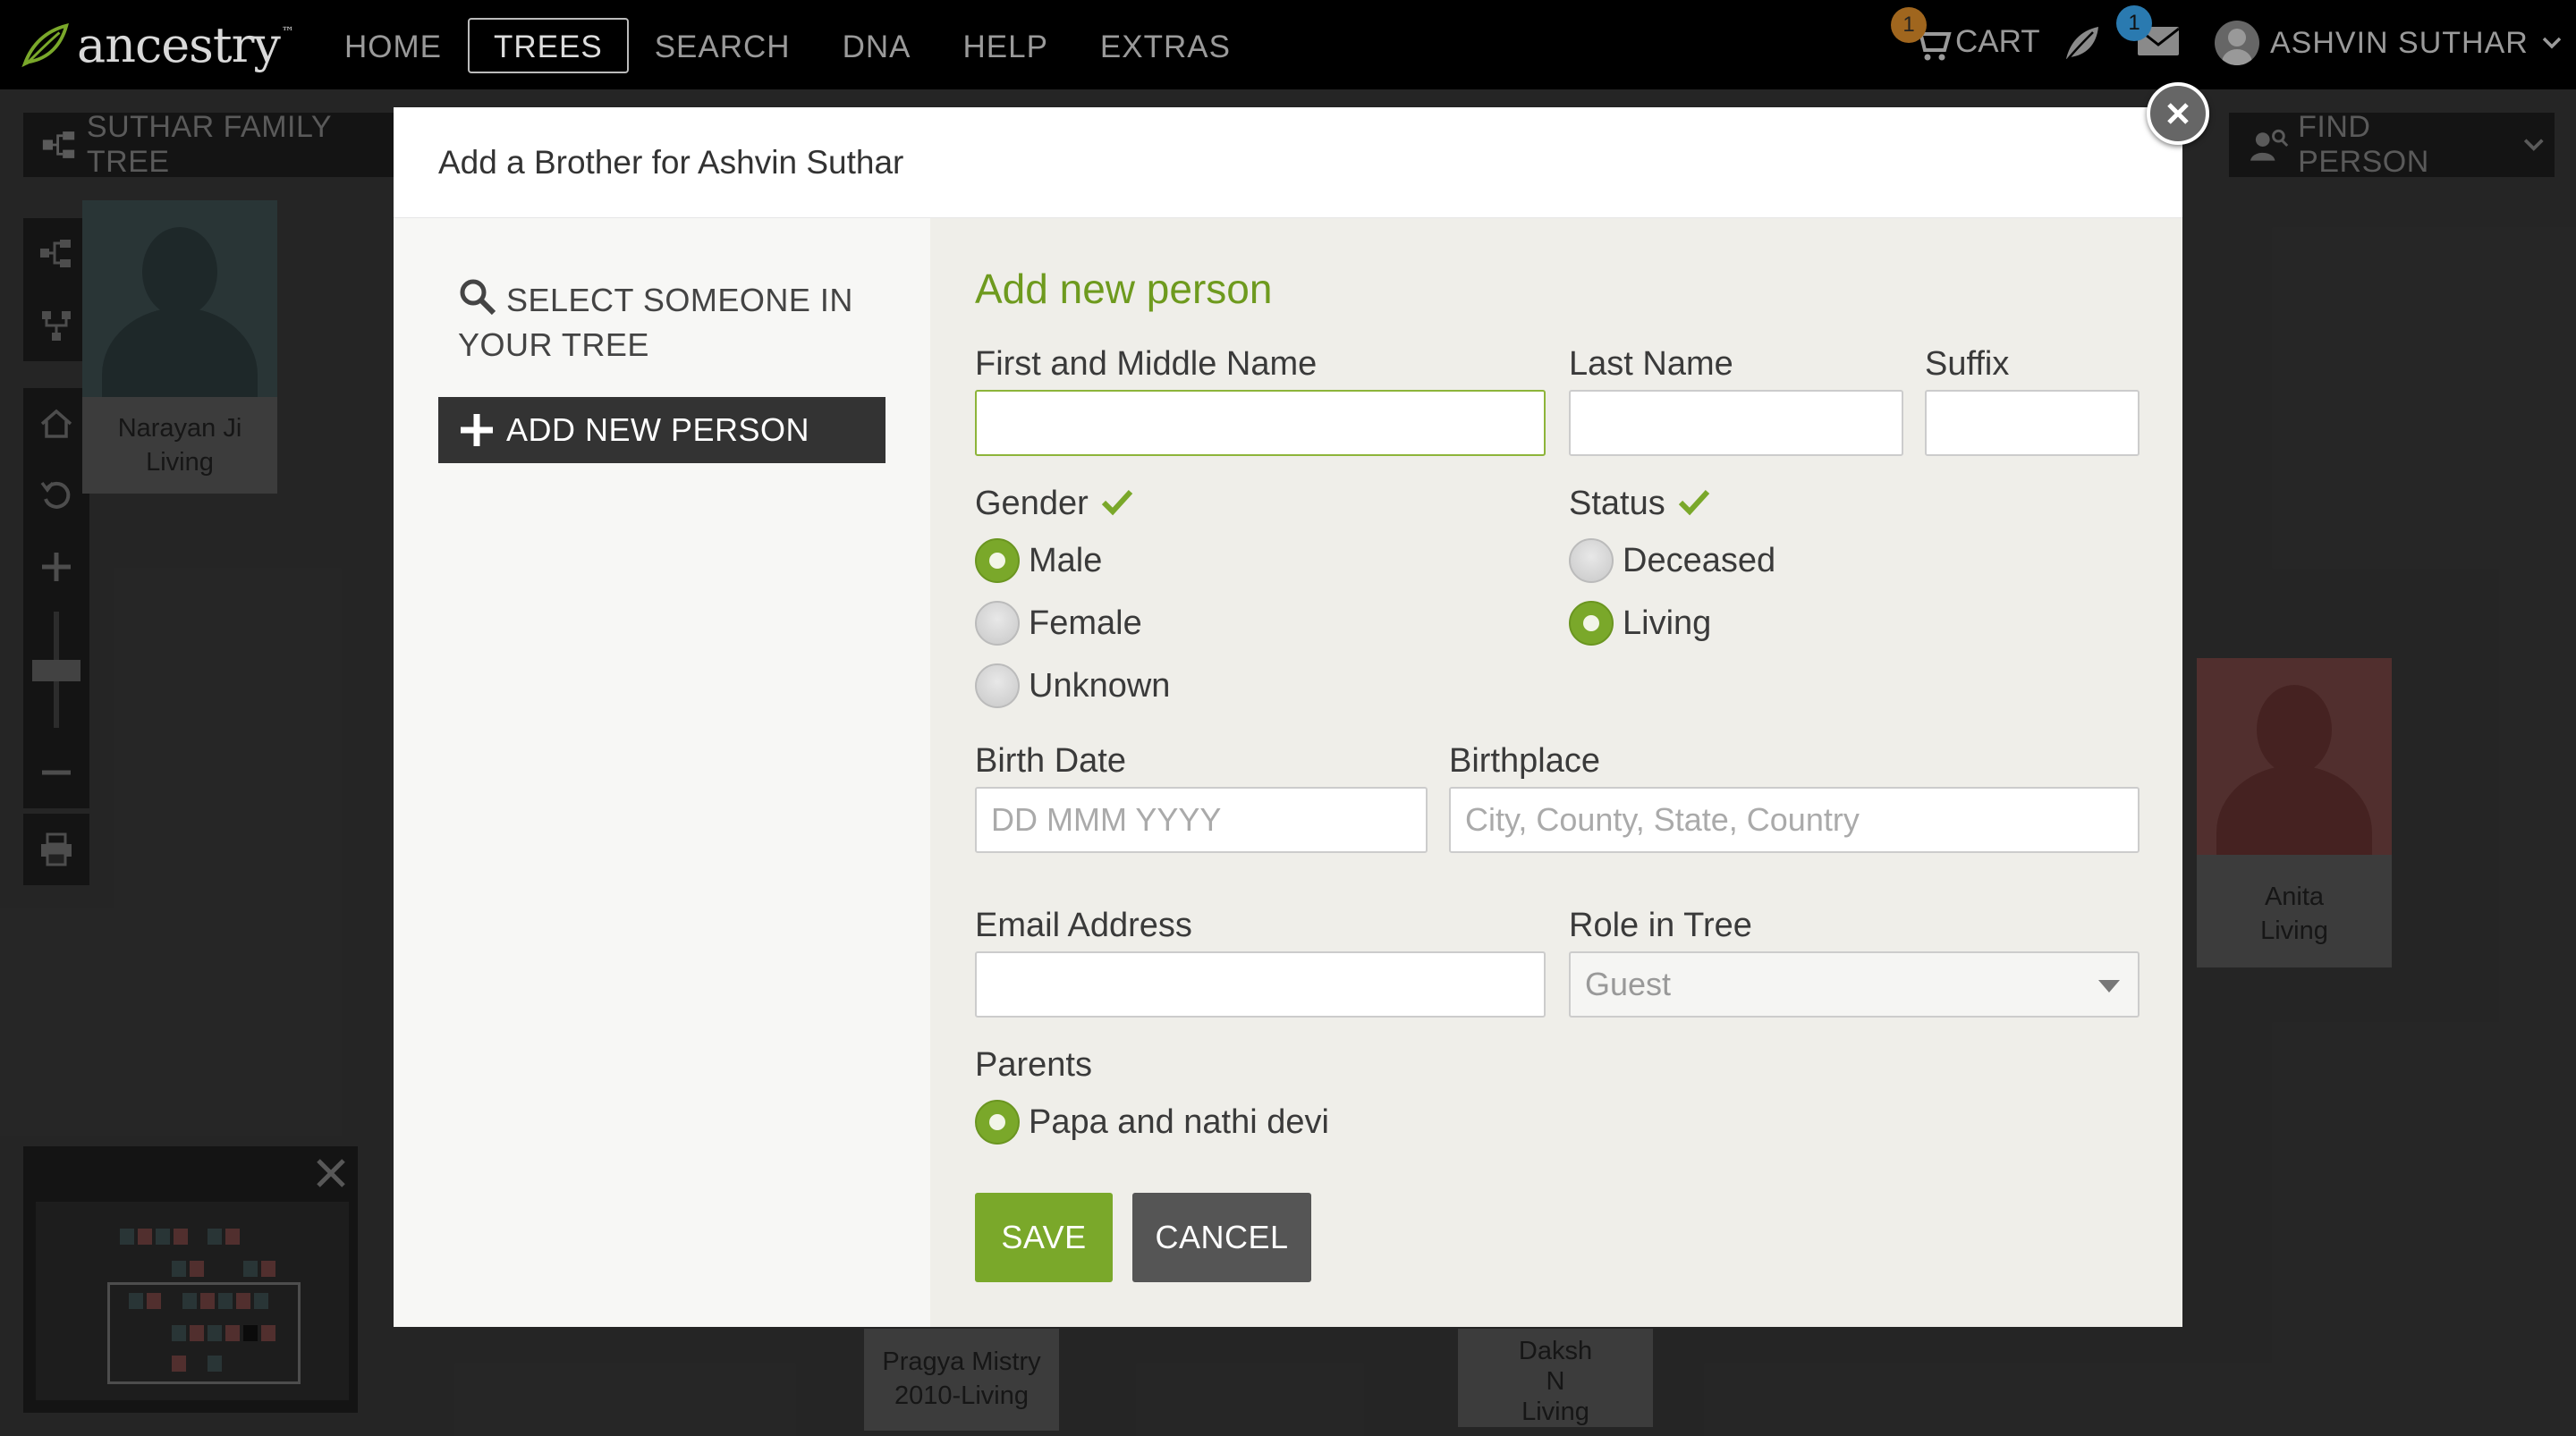 The height and width of the screenshot is (1436, 2576). What do you see at coordinates (179, 44) in the screenshot?
I see `logo-text: ancestry` at bounding box center [179, 44].